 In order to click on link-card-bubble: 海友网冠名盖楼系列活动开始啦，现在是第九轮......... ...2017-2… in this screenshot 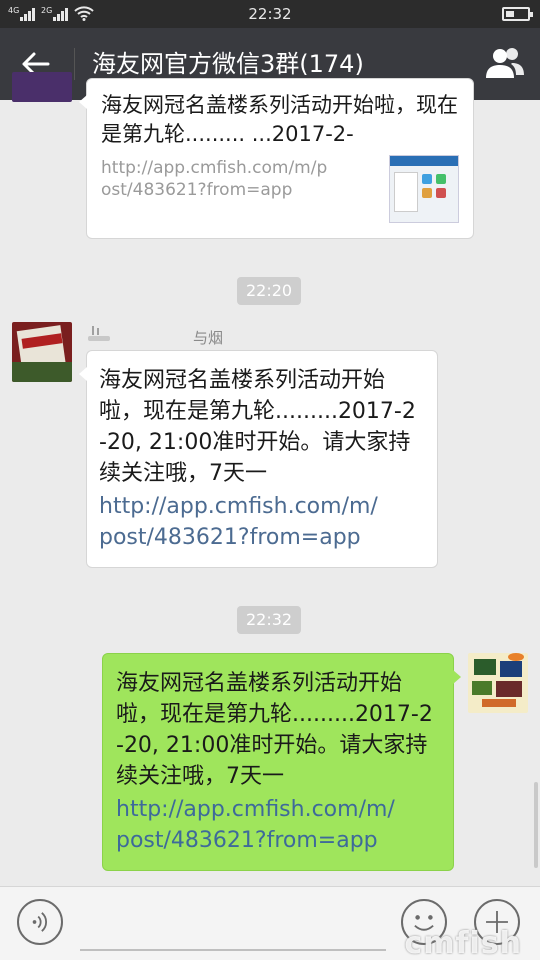, I will do `click(276, 158)`.